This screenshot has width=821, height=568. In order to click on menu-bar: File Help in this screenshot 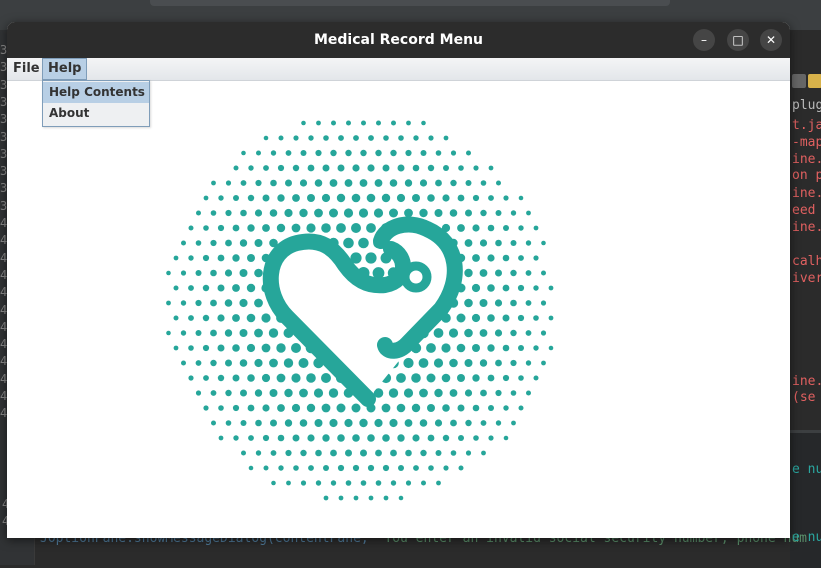, I will do `click(398, 69)`.